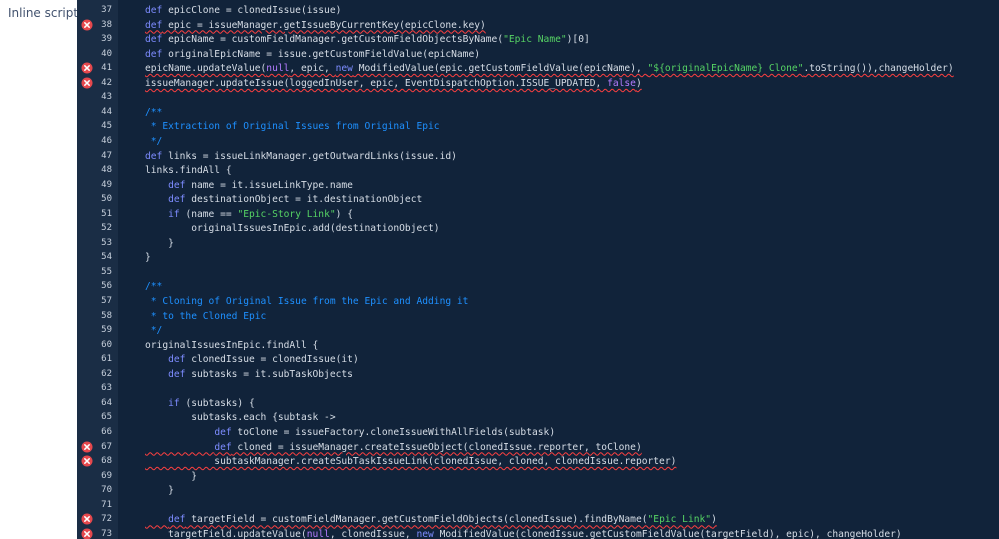 This screenshot has width=999, height=539. I want to click on code-line: 65 subtasks.each {subtask ->, so click(538, 417).